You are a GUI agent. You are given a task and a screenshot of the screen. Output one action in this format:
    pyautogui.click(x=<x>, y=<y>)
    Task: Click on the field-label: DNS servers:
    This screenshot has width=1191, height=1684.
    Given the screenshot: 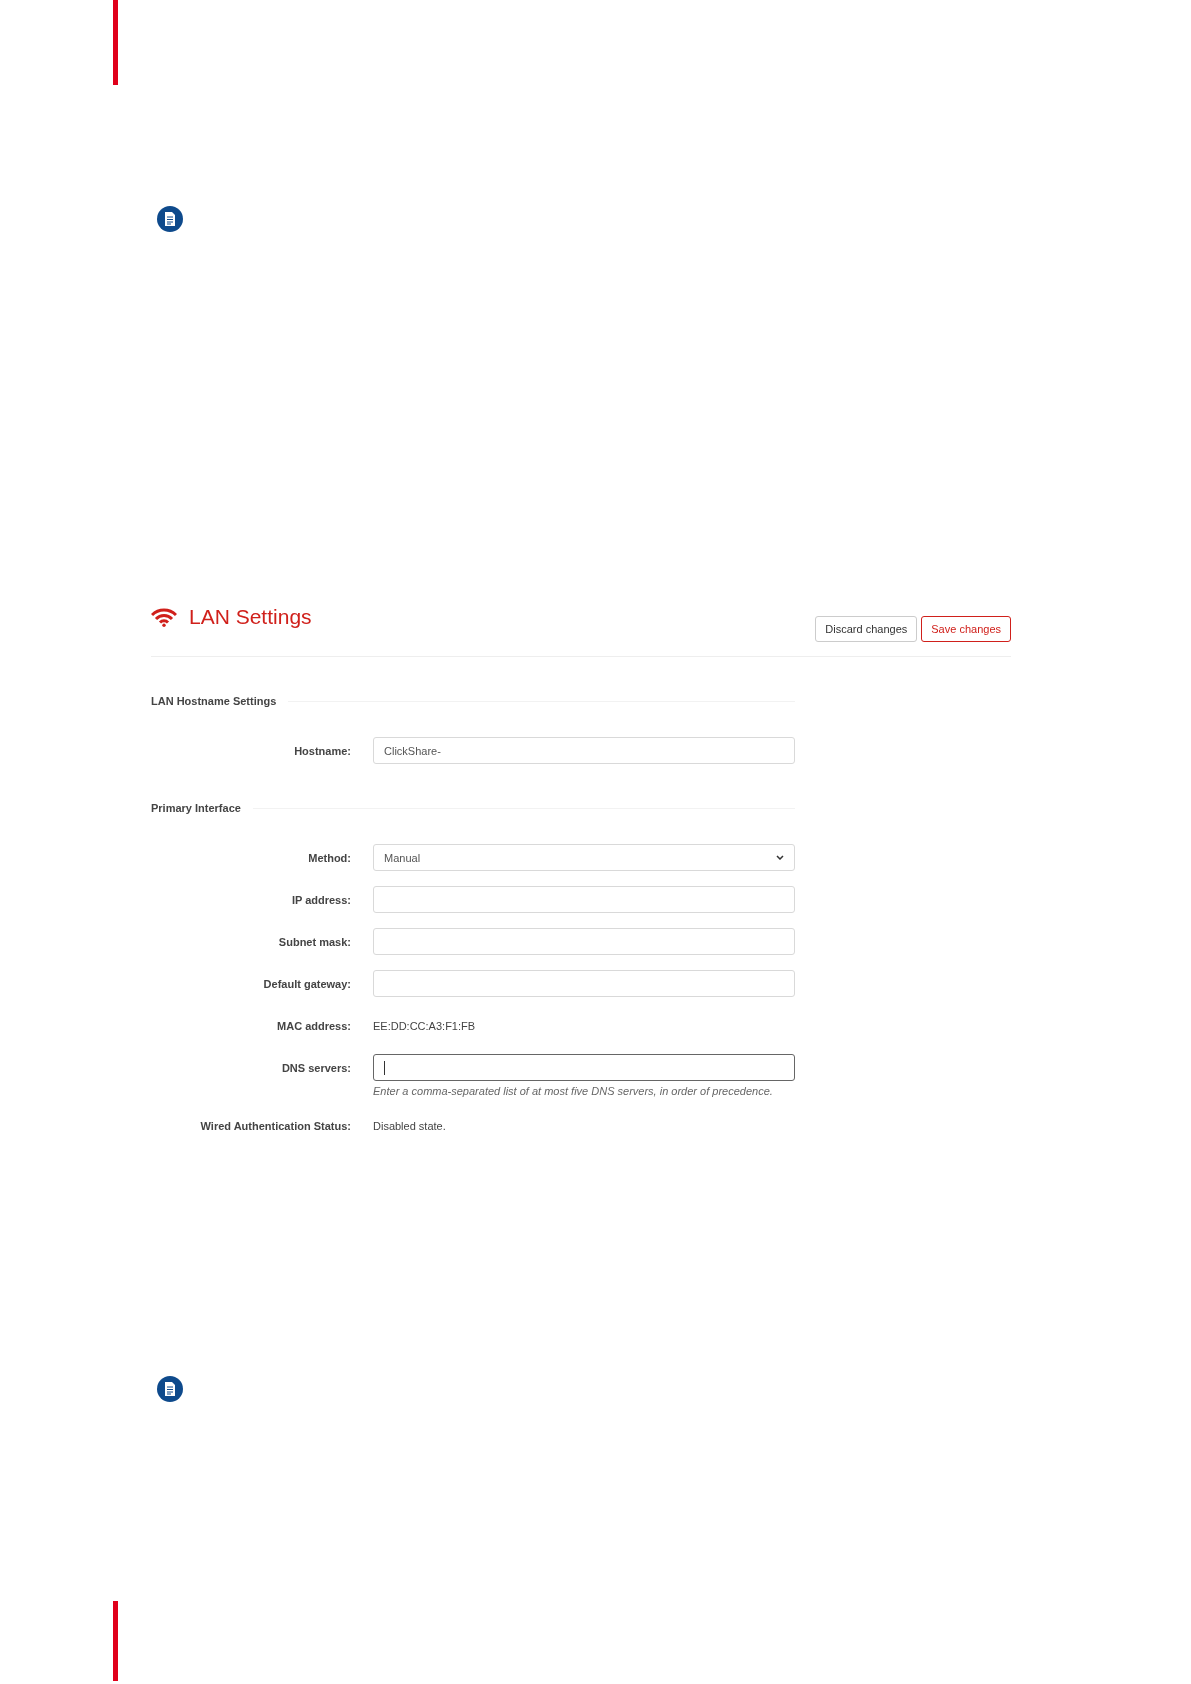 What is the action you would take?
    pyautogui.click(x=316, y=1067)
    